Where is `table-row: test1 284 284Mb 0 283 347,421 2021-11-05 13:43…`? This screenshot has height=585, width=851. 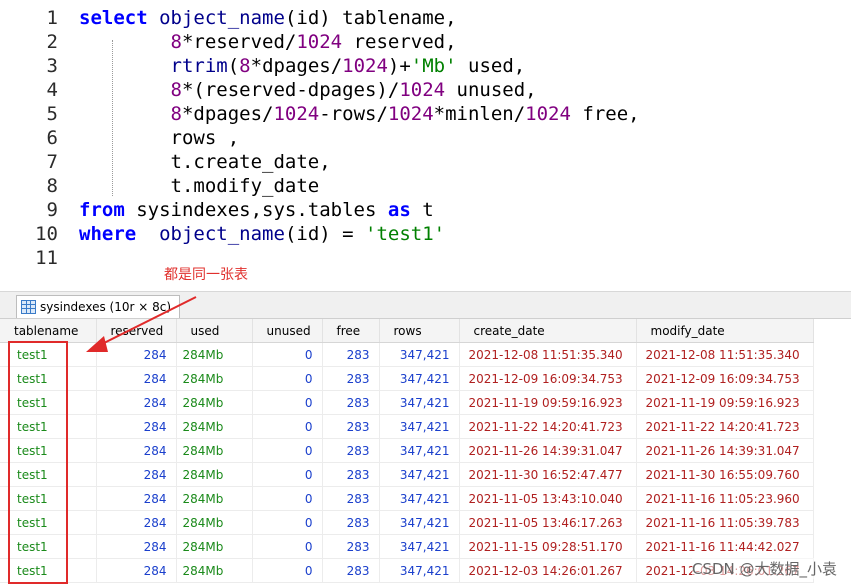
table-row: test1 284 284Mb 0 283 347,421 2021-11-05 13:43… is located at coordinates (407, 498).